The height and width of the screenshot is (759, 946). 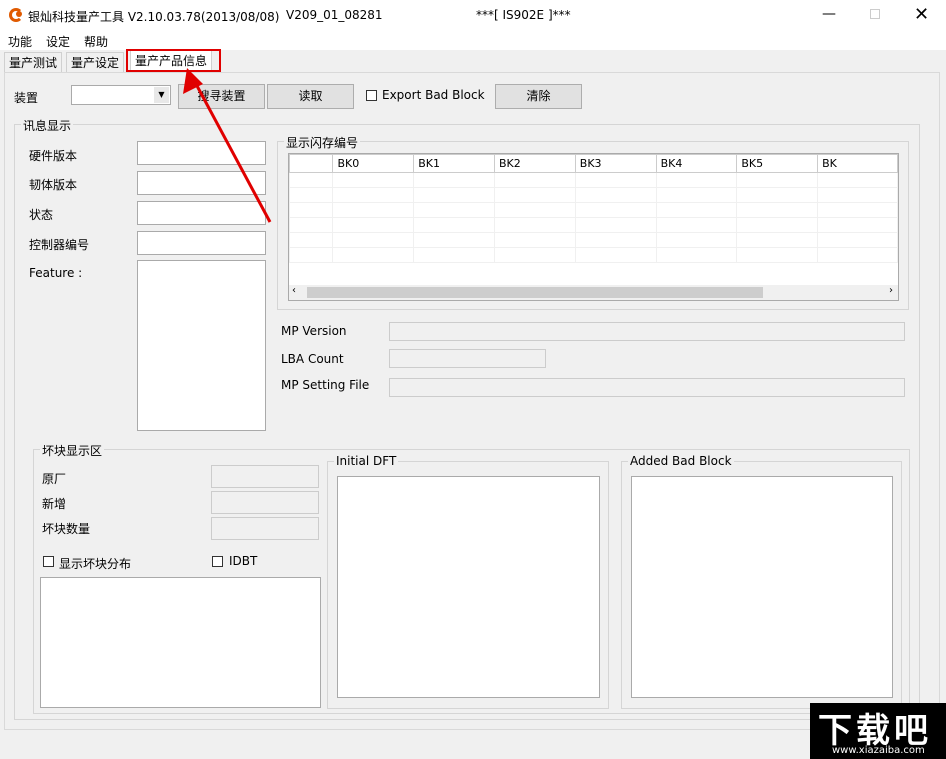 What do you see at coordinates (878, 731) in the screenshot?
I see `watermark-logo: 下载吧 www.xiazaiba.com` at bounding box center [878, 731].